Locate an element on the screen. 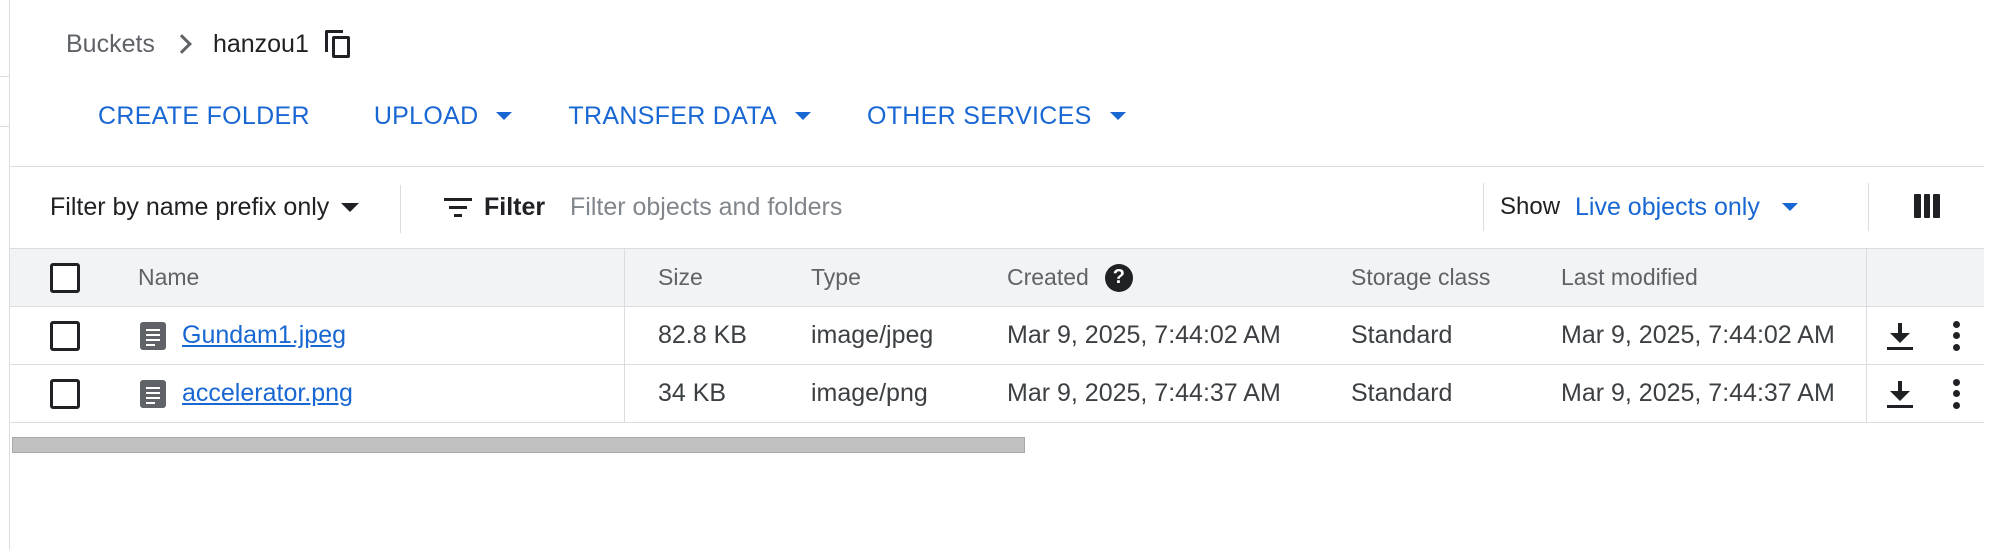  object-name-link: Gundam1.jpeg is located at coordinates (264, 335).